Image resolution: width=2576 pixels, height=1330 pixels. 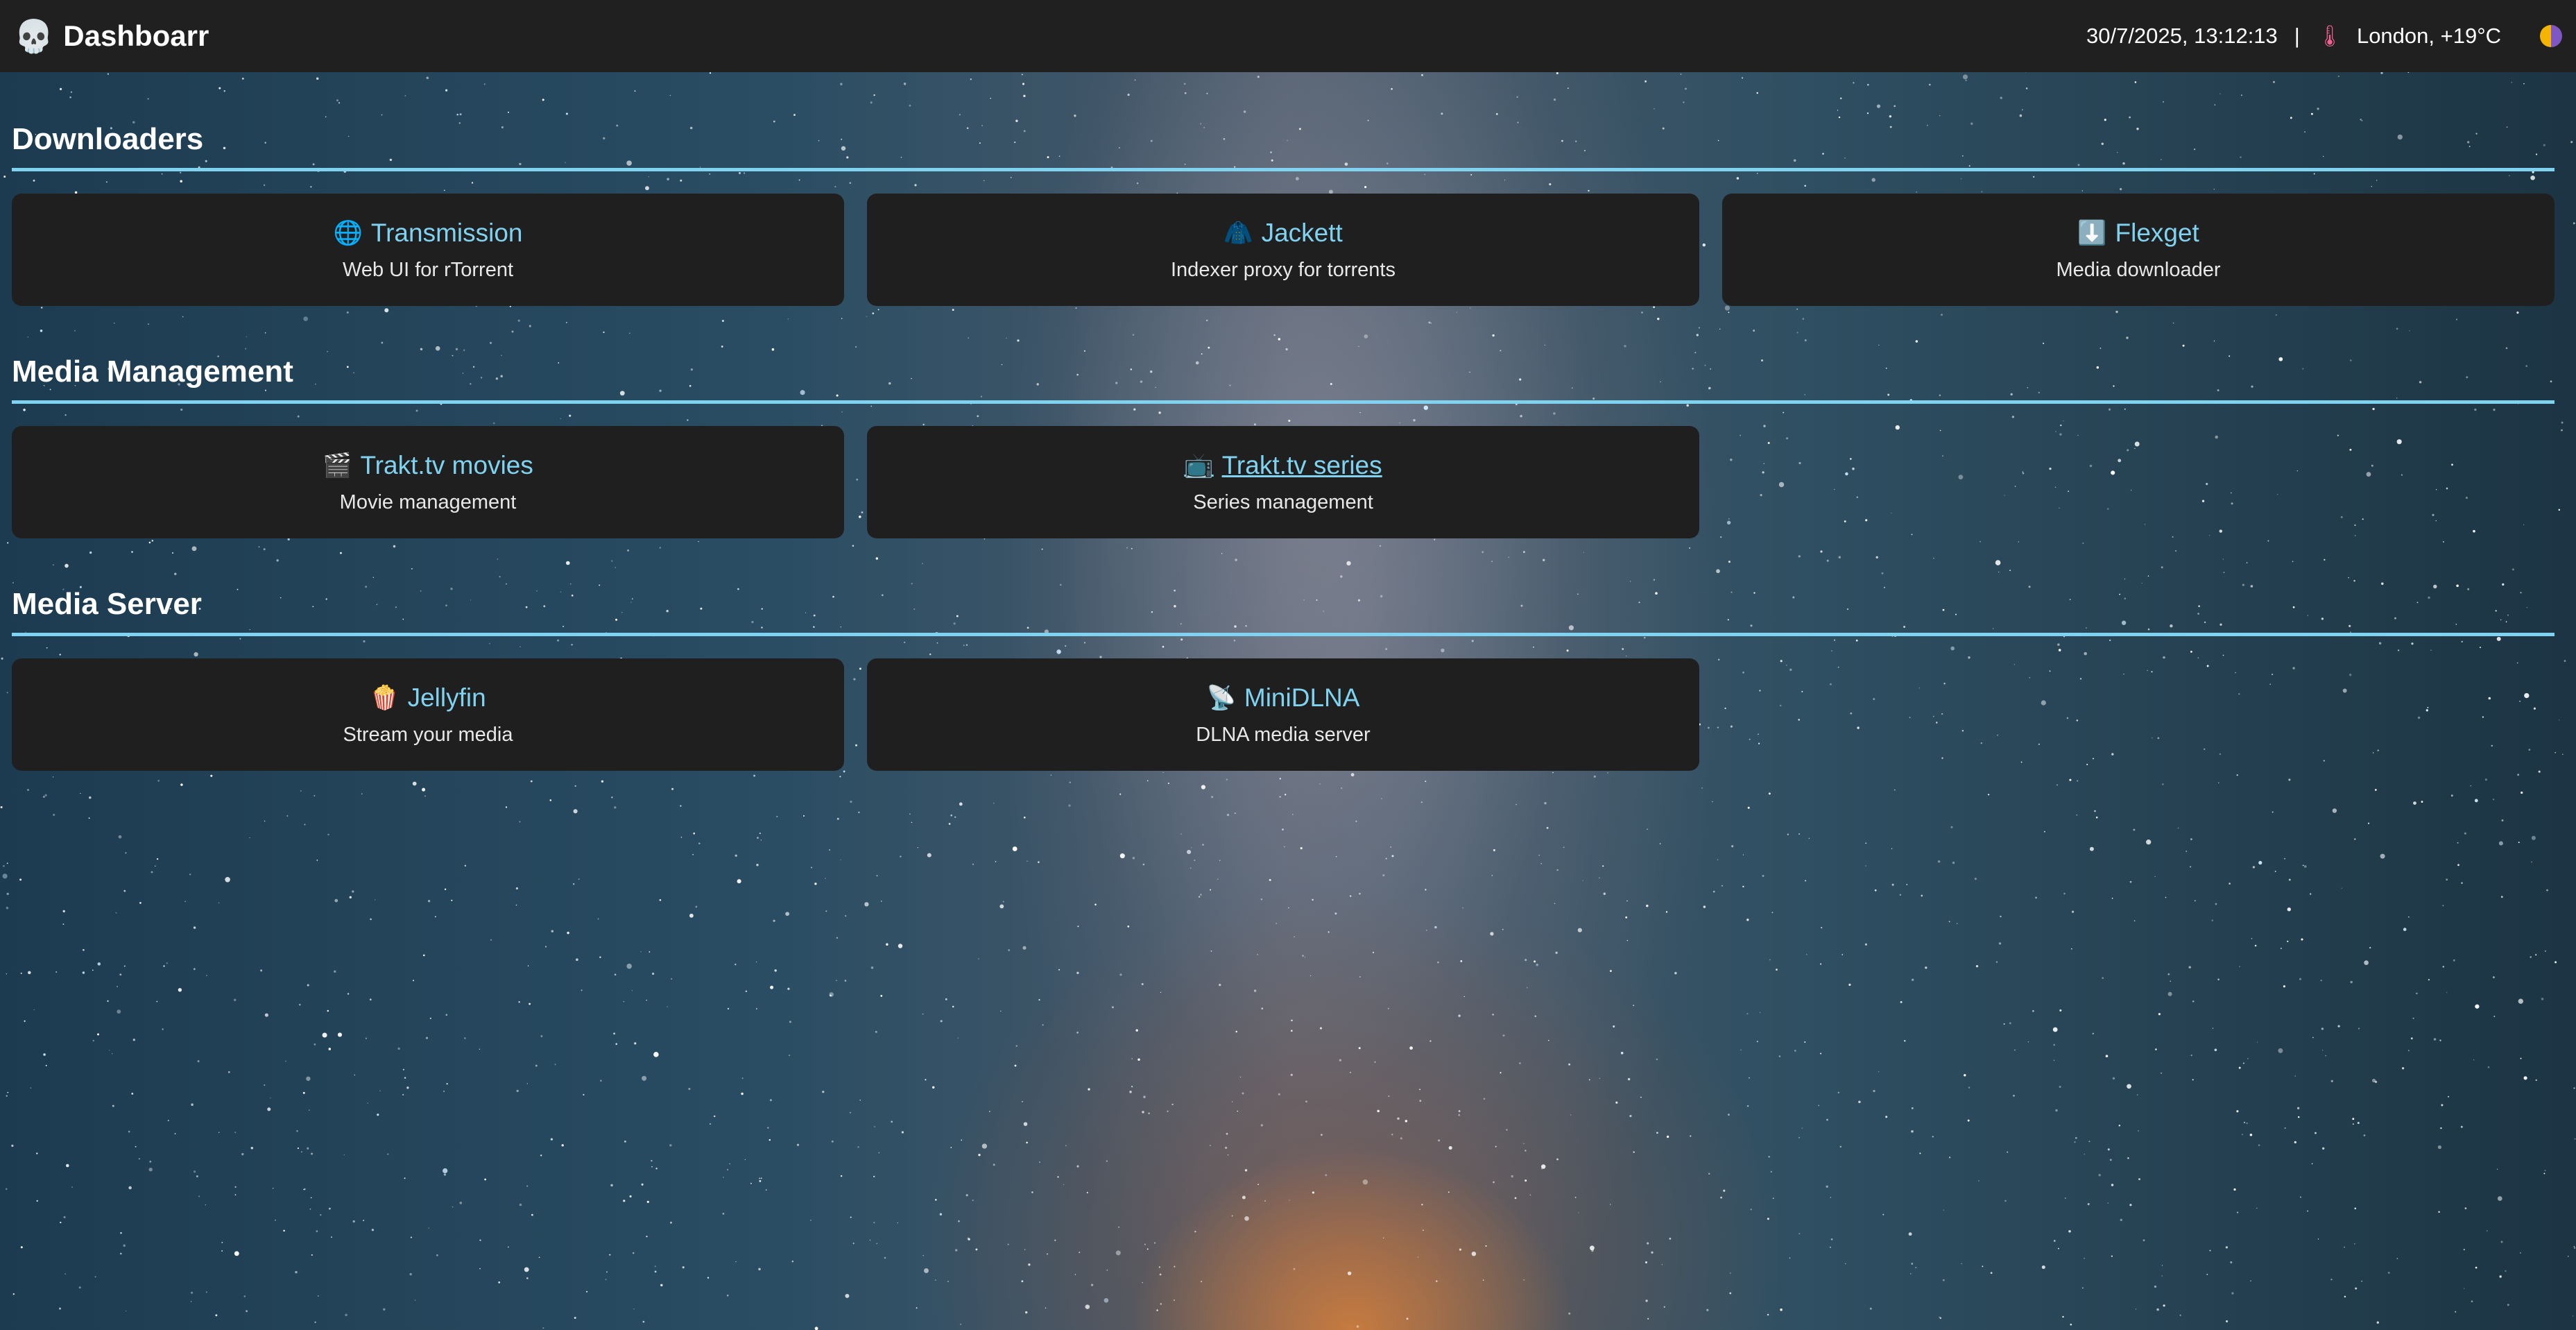 I want to click on card-minidlna: 📡 MiniDLNA DLNA media server, so click(x=1283, y=715).